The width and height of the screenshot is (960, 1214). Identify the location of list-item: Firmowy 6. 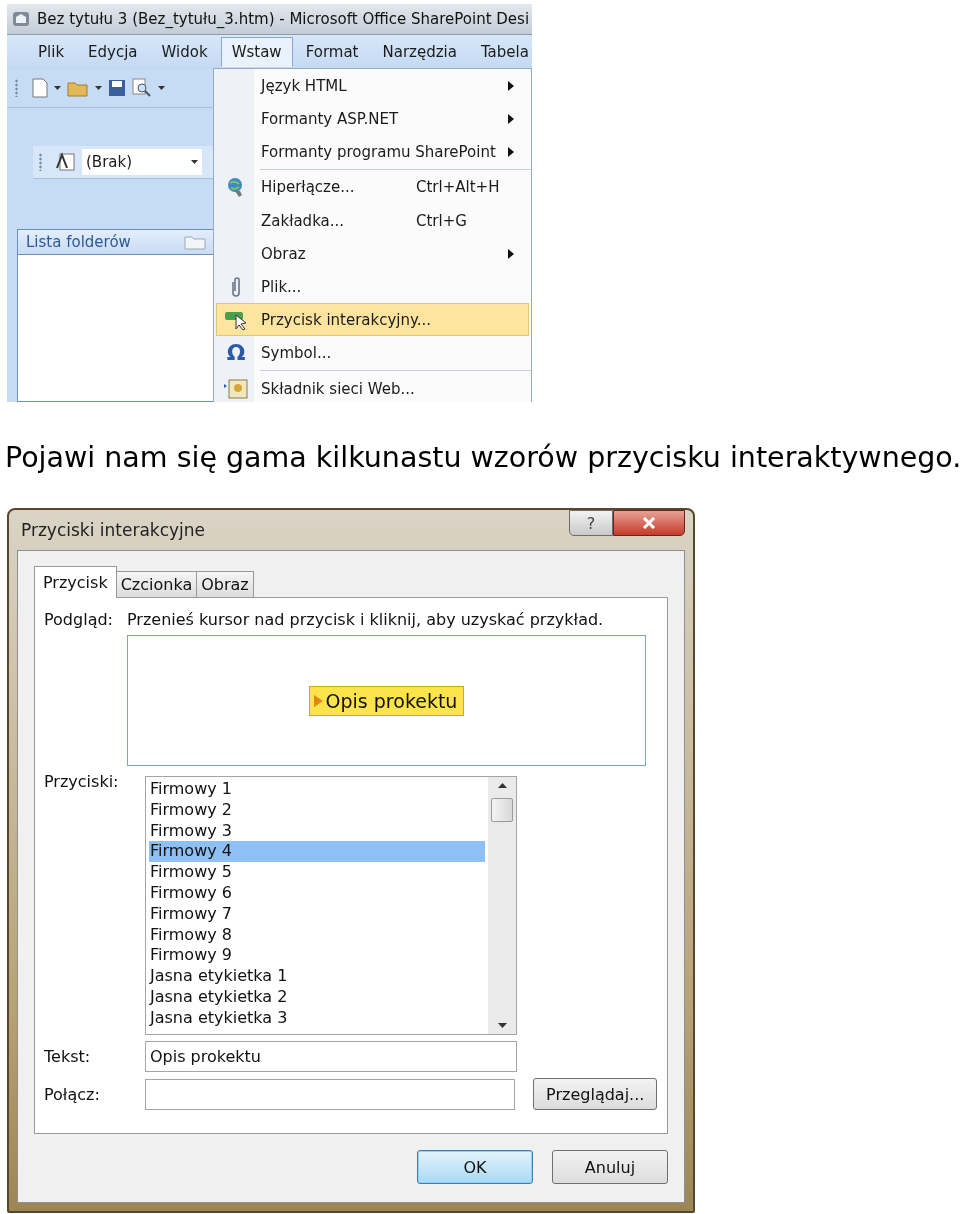
(317, 893).